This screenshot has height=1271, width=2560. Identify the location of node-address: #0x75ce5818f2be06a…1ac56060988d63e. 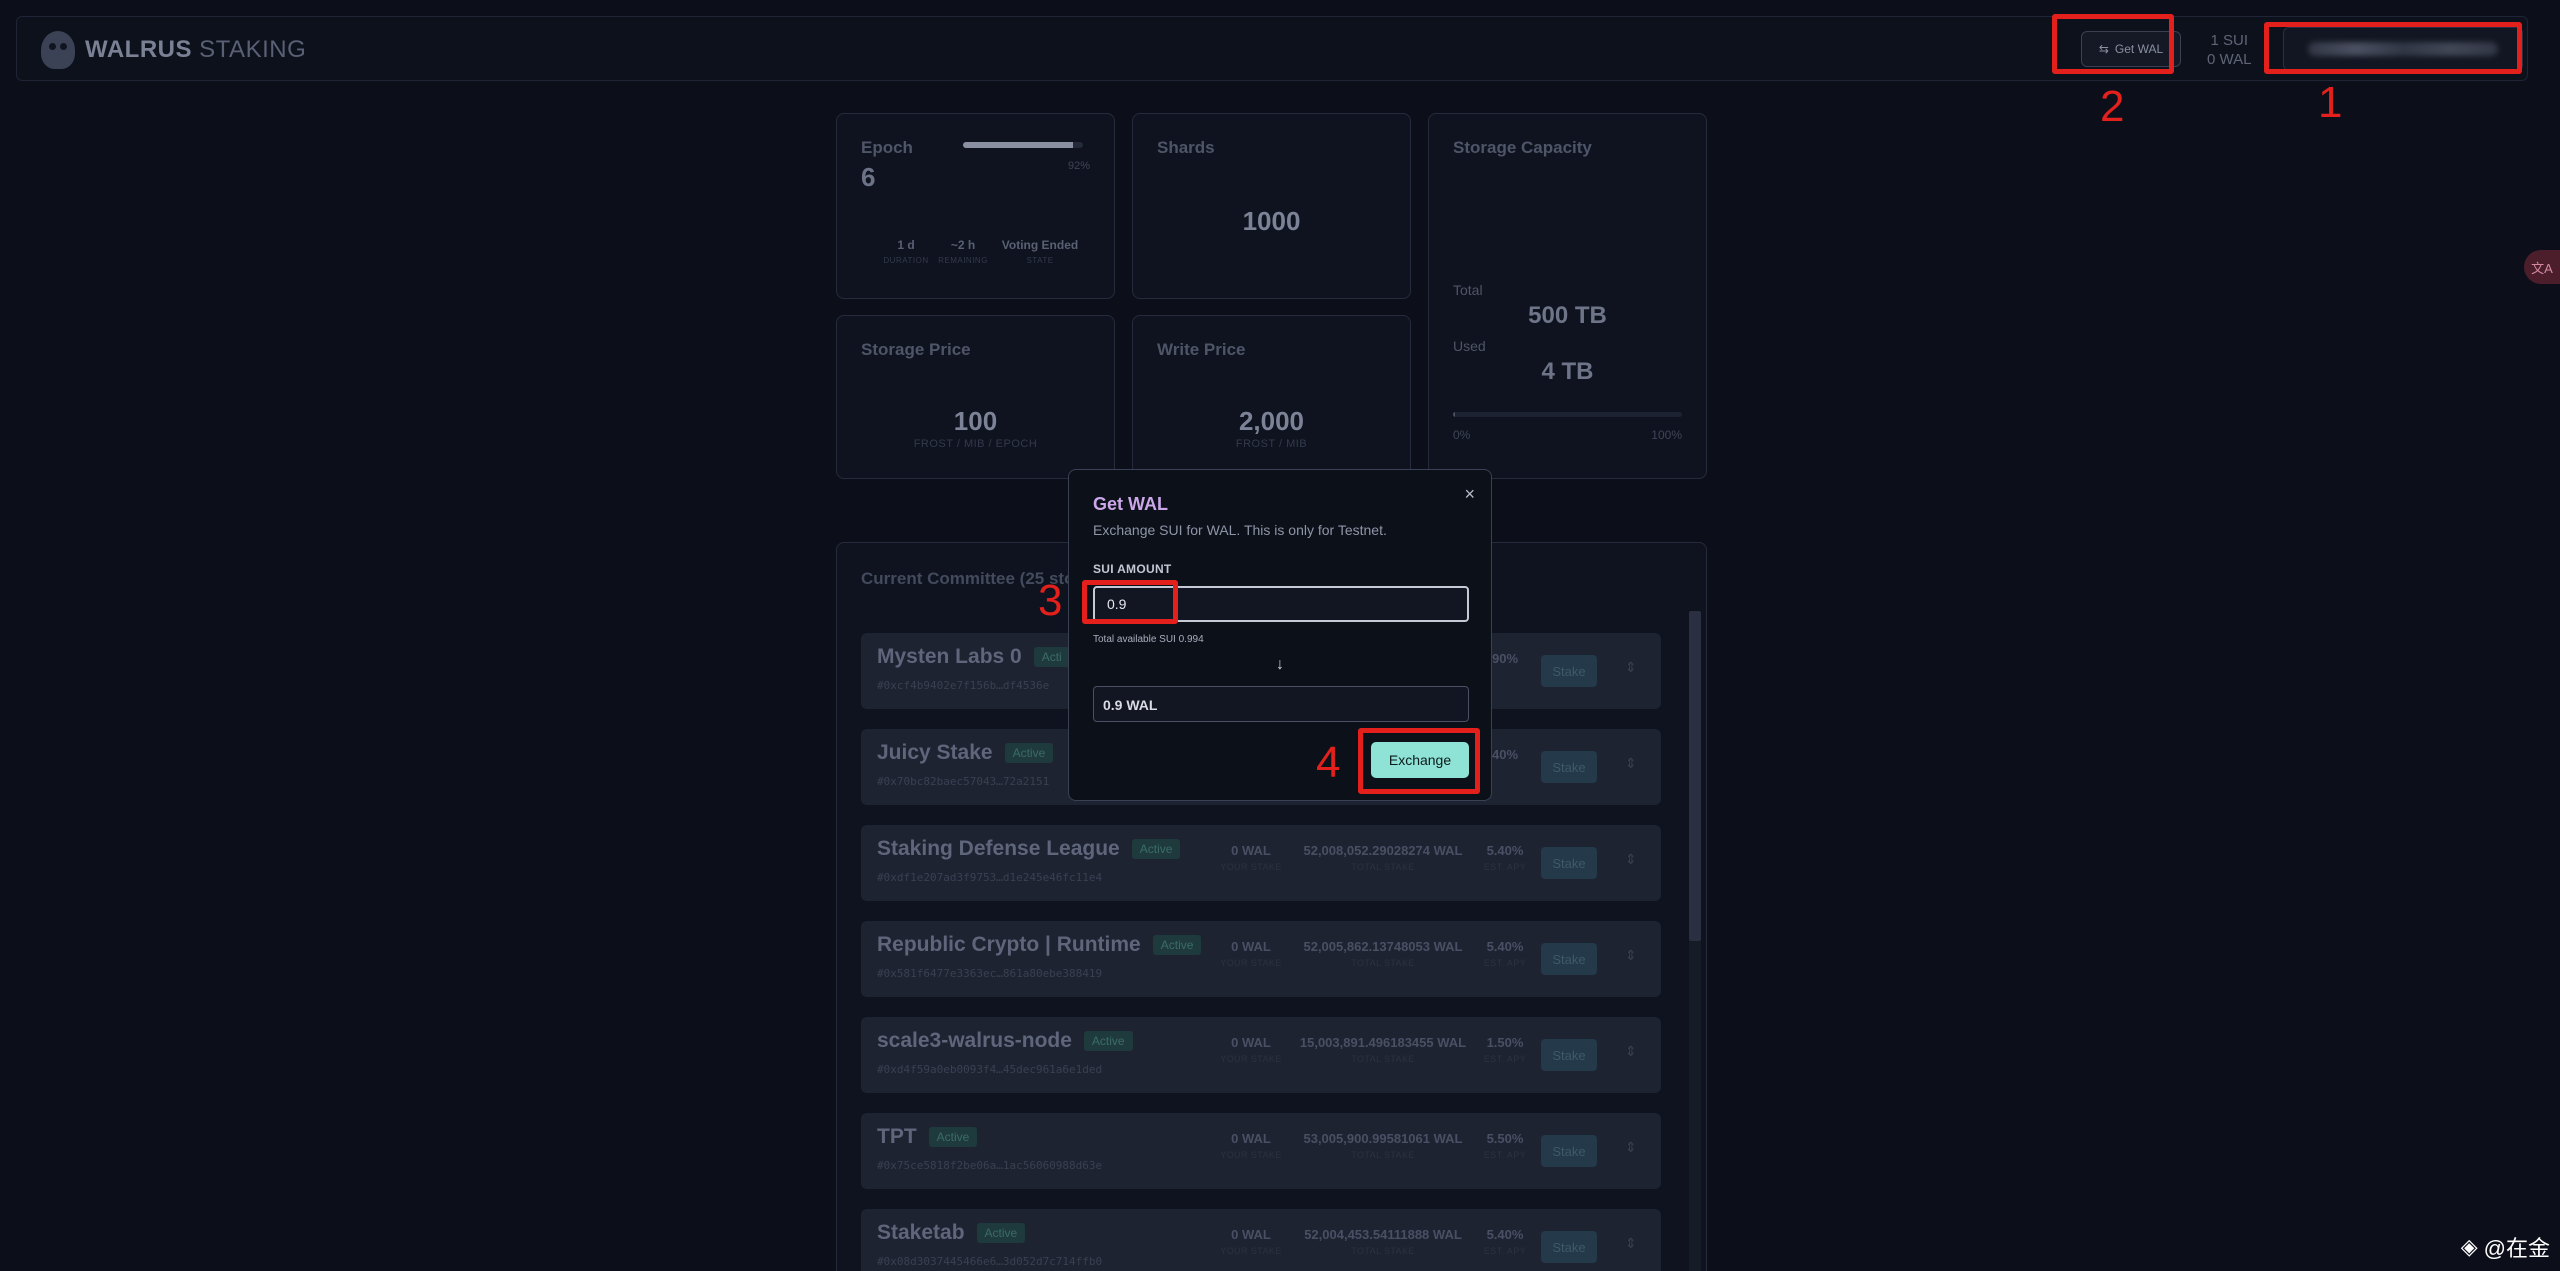
(990, 1165).